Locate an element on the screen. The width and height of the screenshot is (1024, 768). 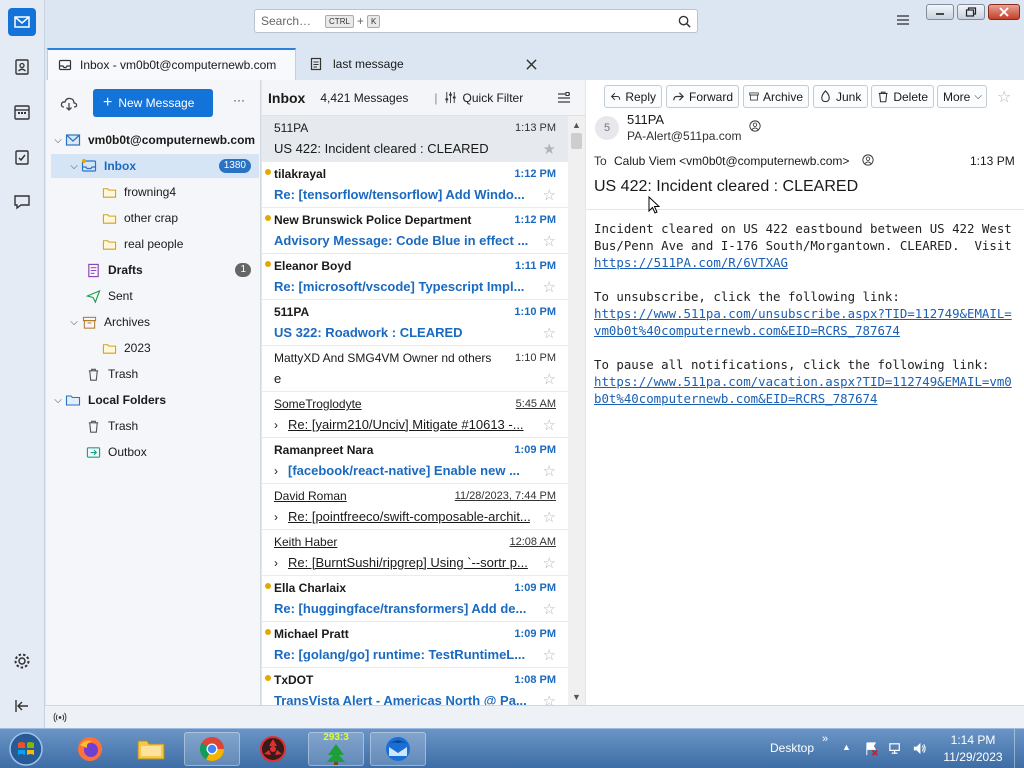
delete-button: Delete is located at coordinates (902, 96).